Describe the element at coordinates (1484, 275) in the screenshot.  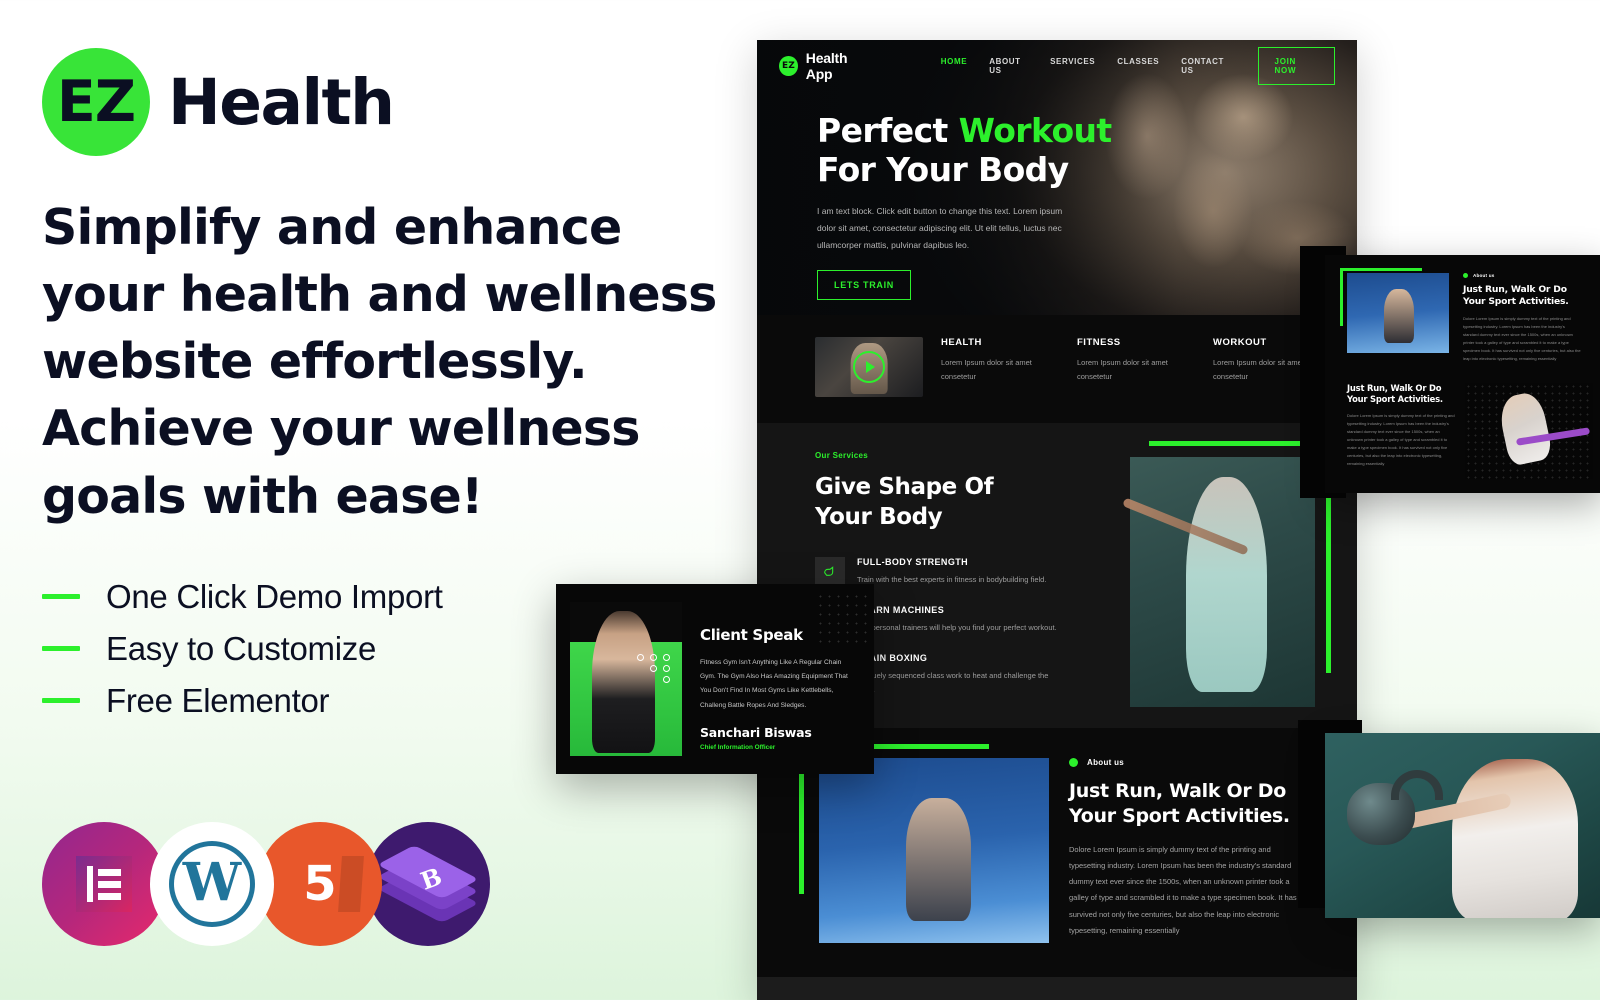
I see `card-about-tag-label: About us` at that location.